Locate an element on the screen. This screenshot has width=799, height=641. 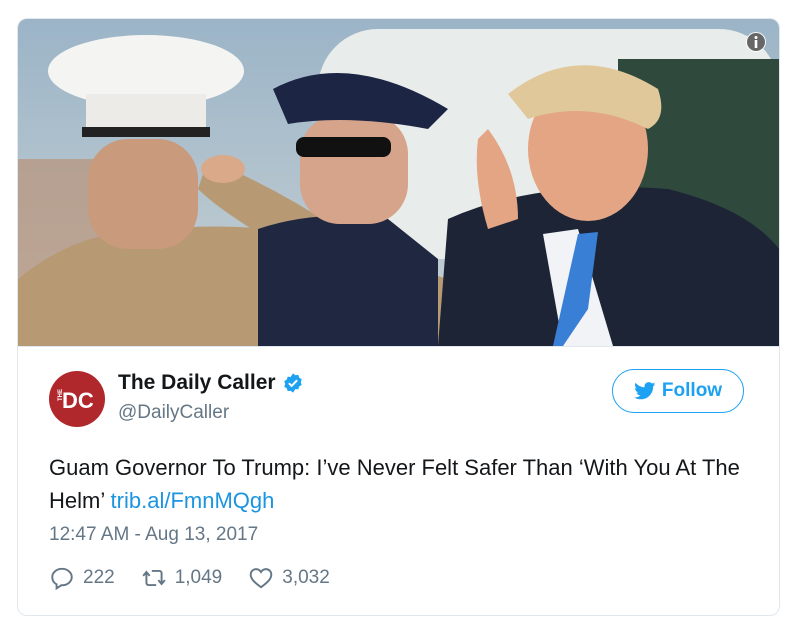
account-name-text: The Daily Caller is located at coordinates (197, 382).